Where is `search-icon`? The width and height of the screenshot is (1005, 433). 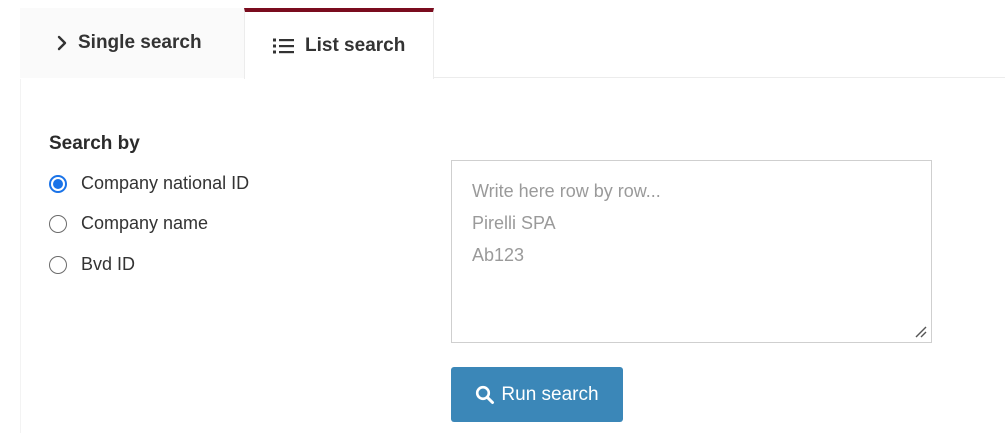
search-icon is located at coordinates (485, 395).